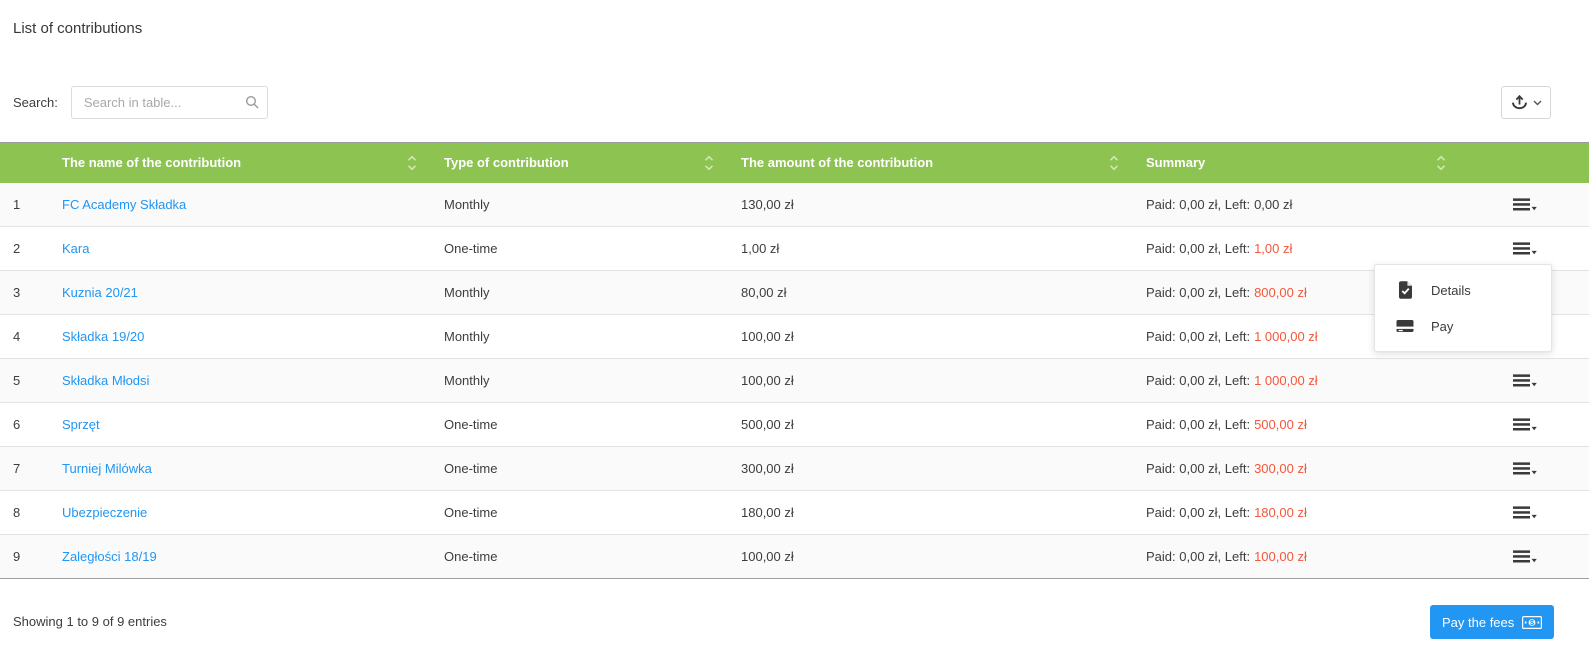  I want to click on contribution-name-cell: Składka 19/20, so click(240, 336).